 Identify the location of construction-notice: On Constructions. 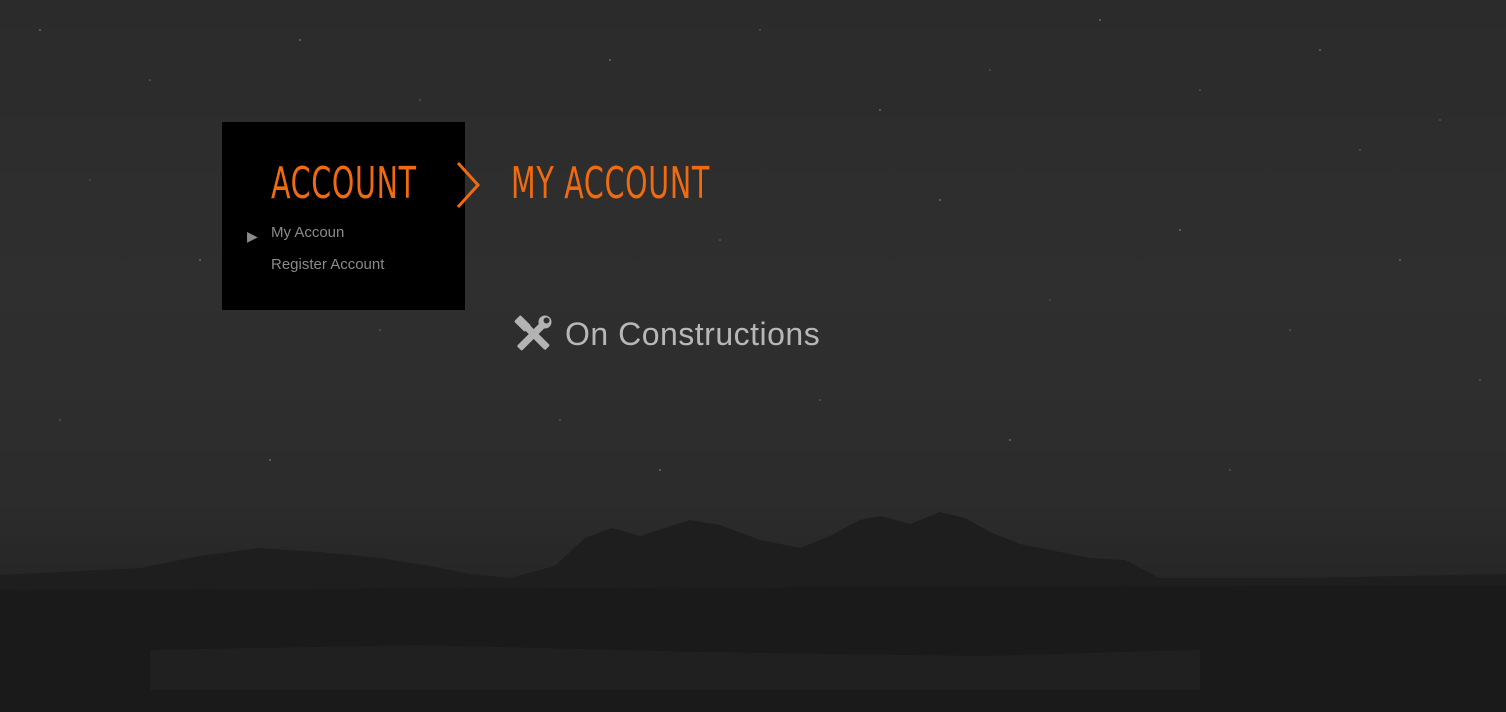
(667, 334).